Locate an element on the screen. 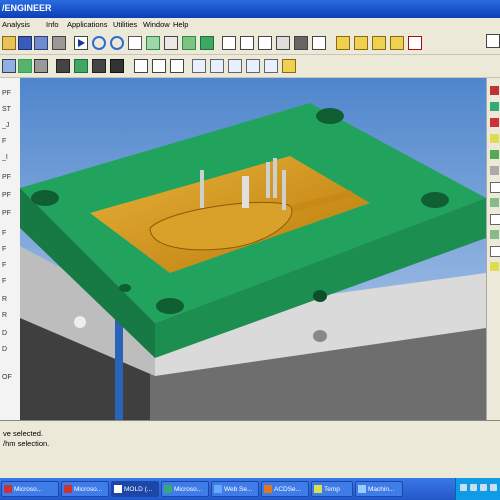 Image resolution: width=500 pixels, height=500 pixels. hidden-line-icon is located at coordinates (247, 43).